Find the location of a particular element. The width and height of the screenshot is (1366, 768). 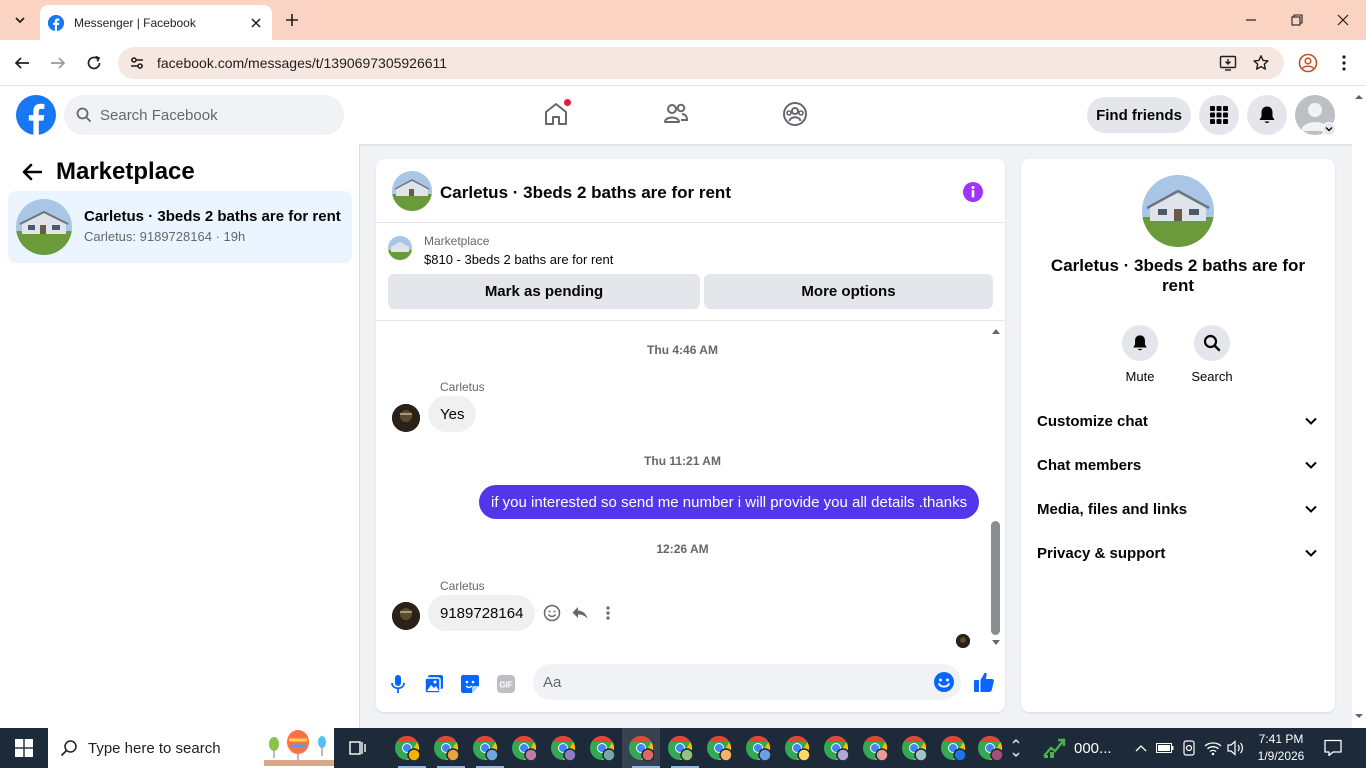

account-chevron-down-icon is located at coordinates (1329, 129).